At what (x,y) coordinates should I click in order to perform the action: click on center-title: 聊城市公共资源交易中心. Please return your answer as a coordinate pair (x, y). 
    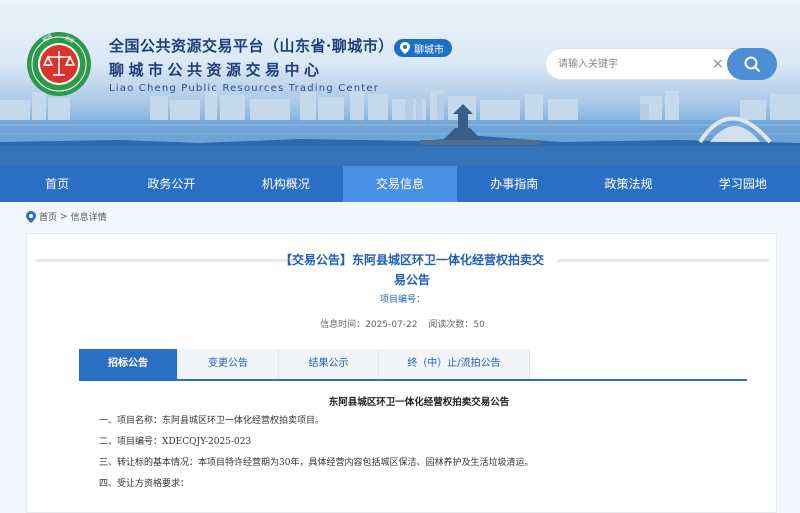
    Looking at the image, I should click on (216, 70).